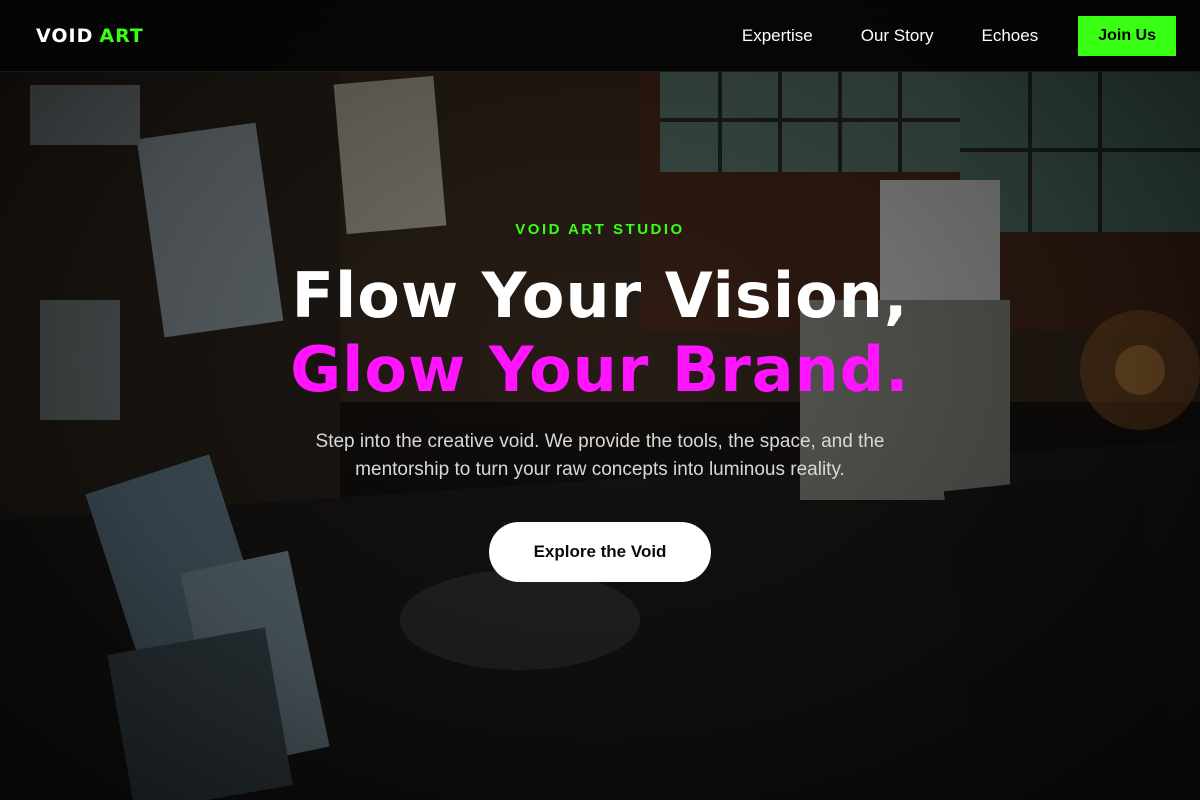 The image size is (1200, 800). Describe the element at coordinates (959, 36) in the screenshot. I see `nav-links: Expertise Our Story Echoes Join Us` at that location.